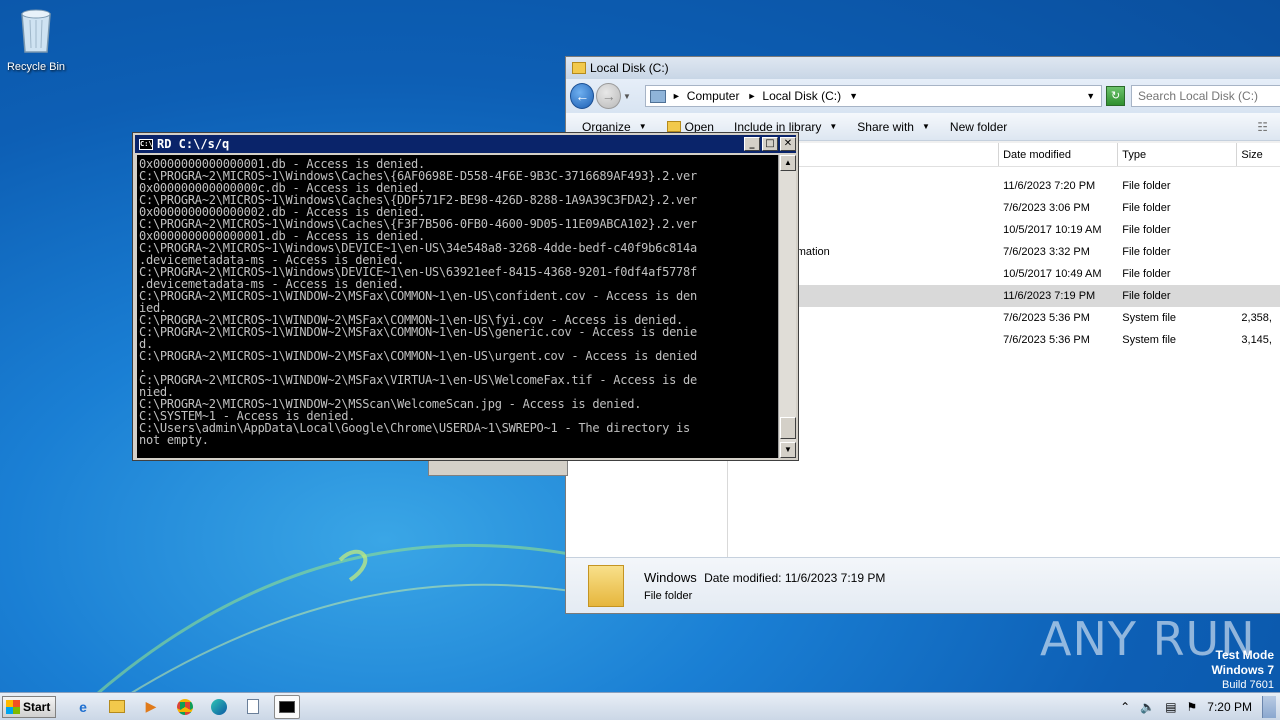  I want to click on details-modified-label: Date modified:, so click(743, 577).